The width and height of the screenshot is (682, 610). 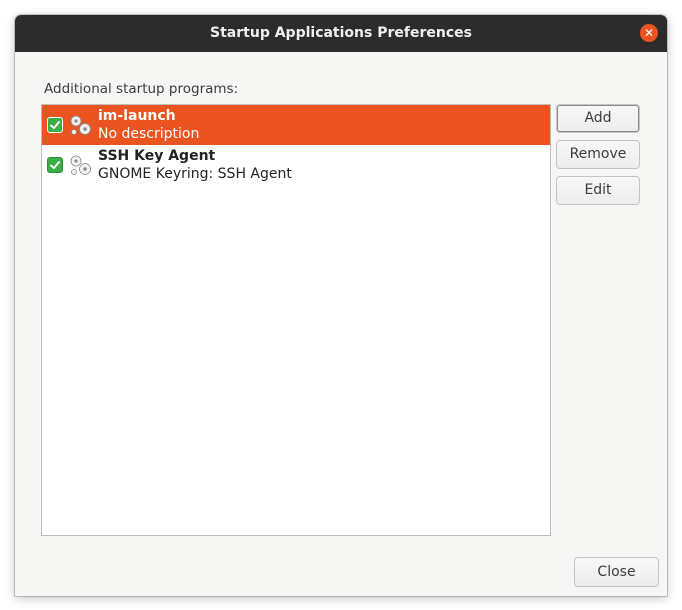 I want to click on program-description: No description, so click(x=149, y=134).